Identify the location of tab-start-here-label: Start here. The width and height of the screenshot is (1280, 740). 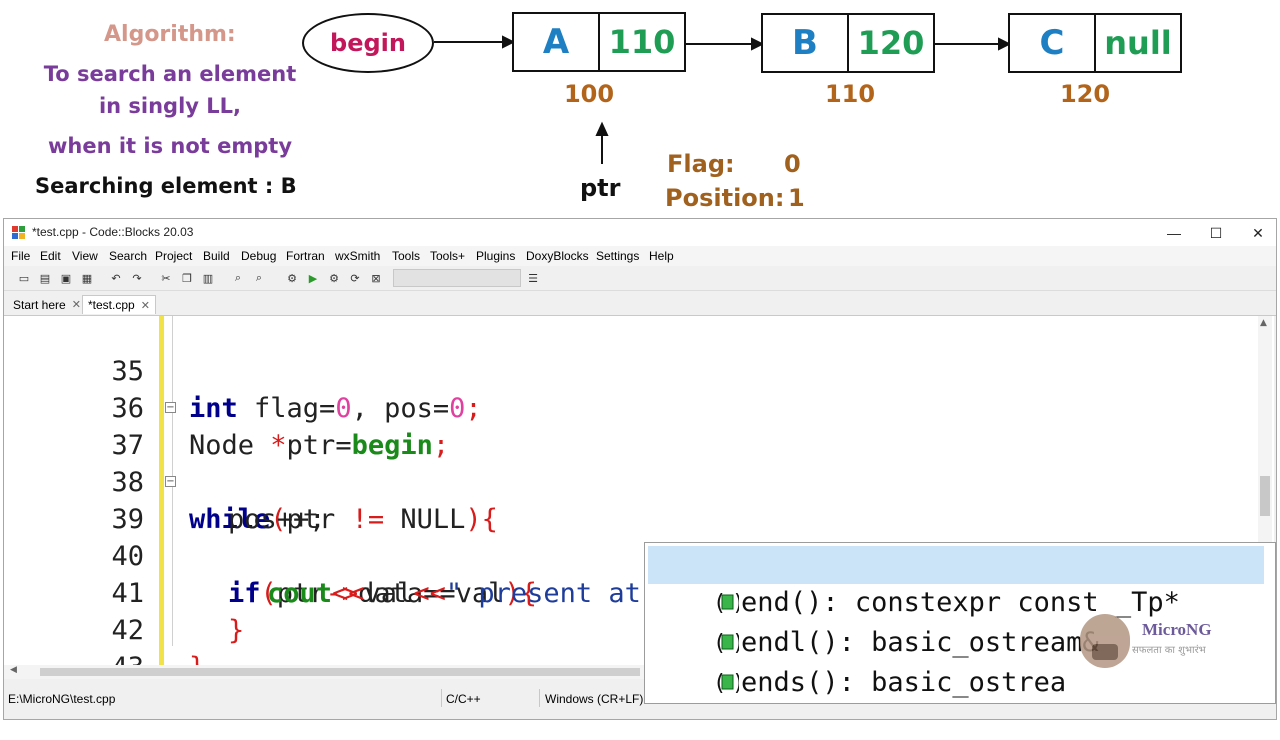
(39, 304).